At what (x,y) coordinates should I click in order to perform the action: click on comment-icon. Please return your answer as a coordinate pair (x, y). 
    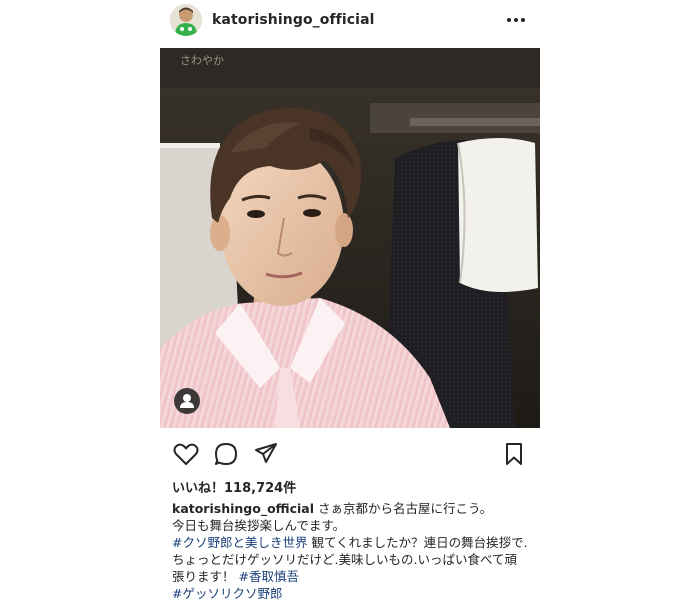
    Looking at the image, I should click on (226, 454).